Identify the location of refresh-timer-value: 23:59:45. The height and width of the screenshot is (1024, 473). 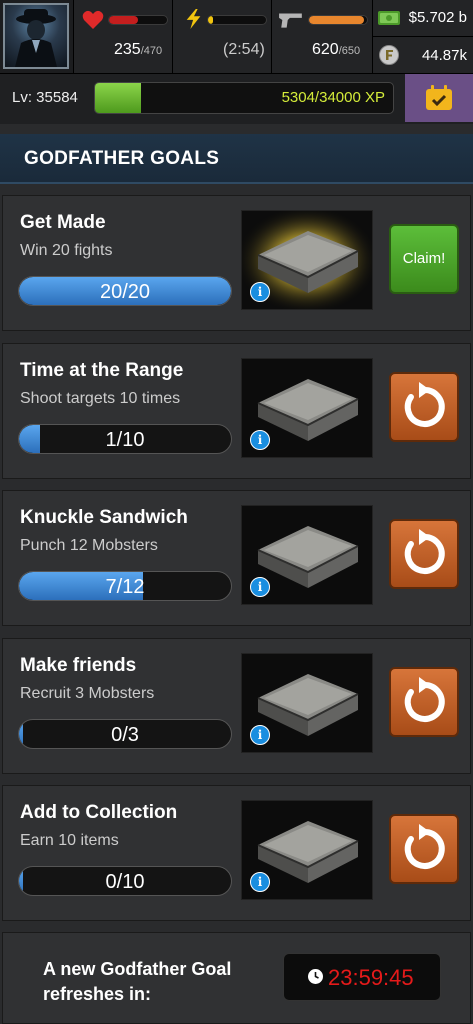
(371, 977).